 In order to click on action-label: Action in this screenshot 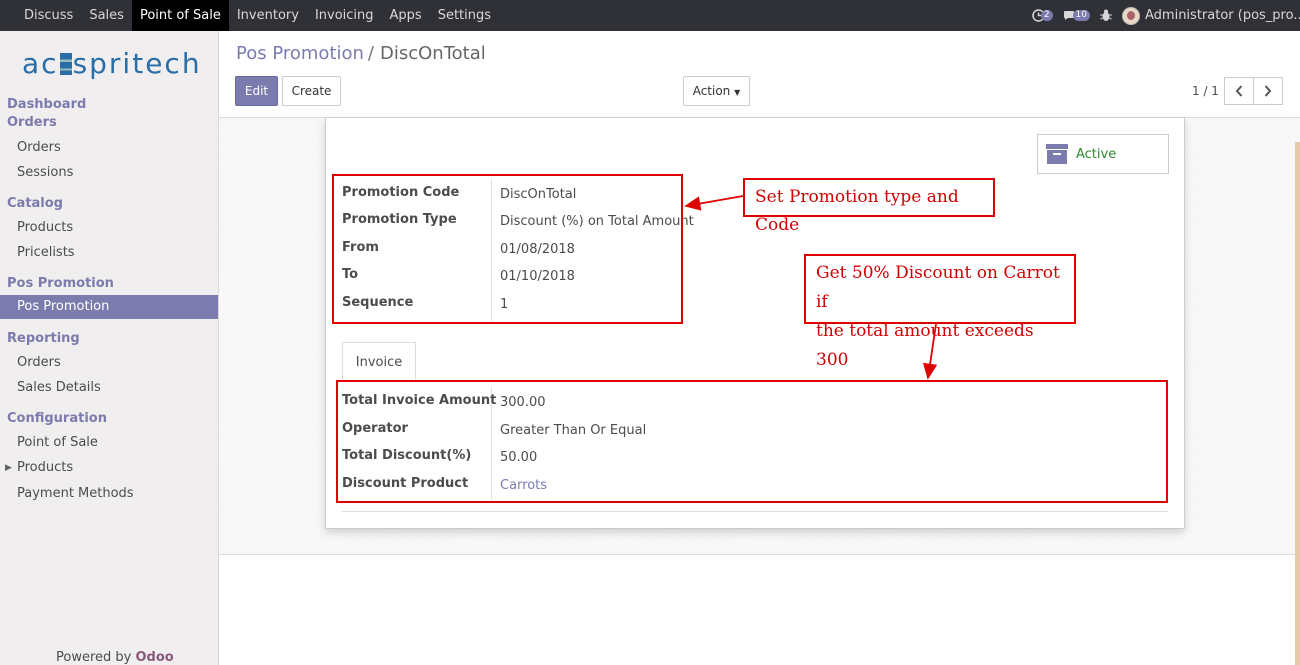, I will do `click(711, 91)`.